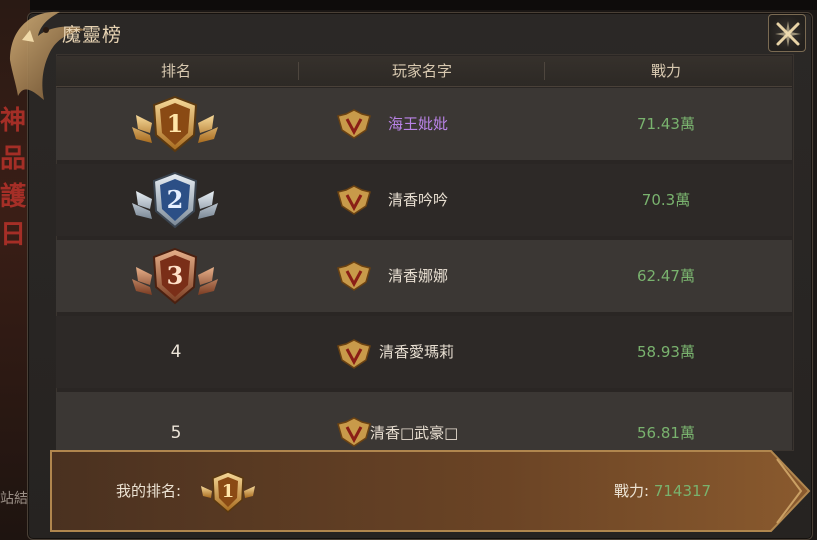 The height and width of the screenshot is (540, 817). I want to click on table-row: 4 清香愛瑪莉 58.93萬, so click(424, 352).